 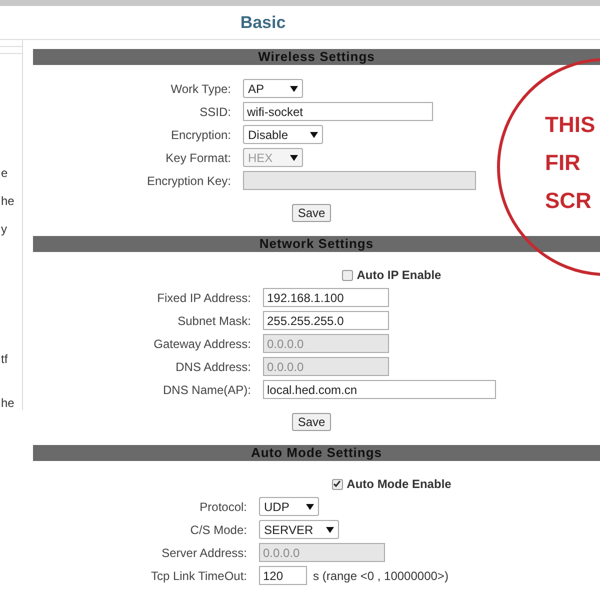 What do you see at coordinates (380, 576) in the screenshot?
I see `range-hint: s (range <0 , 10000000>)` at bounding box center [380, 576].